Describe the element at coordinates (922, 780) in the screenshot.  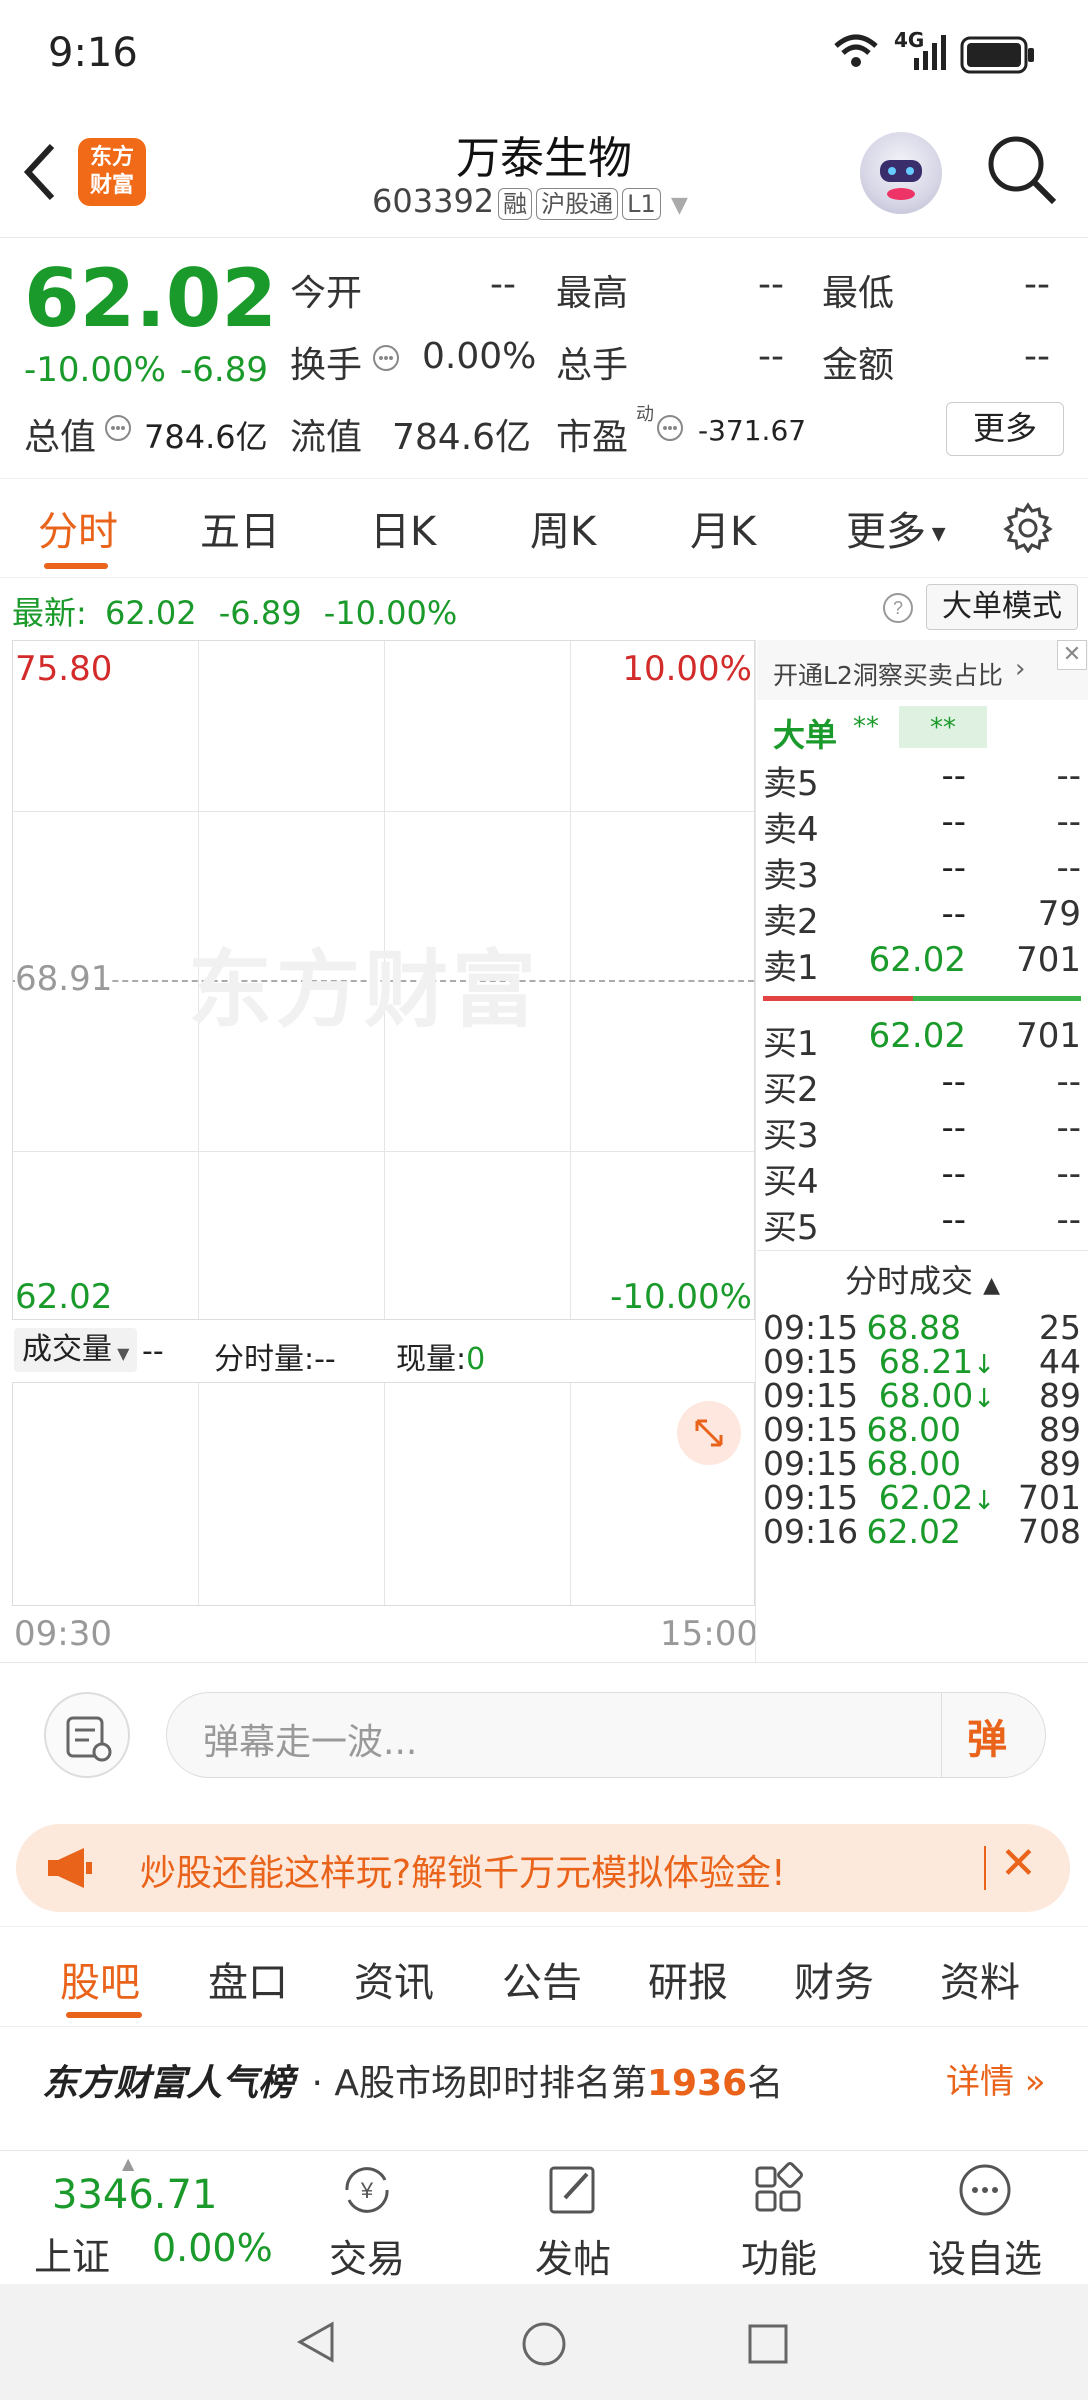
I see `ask-row-5: 卖5 -- --` at that location.